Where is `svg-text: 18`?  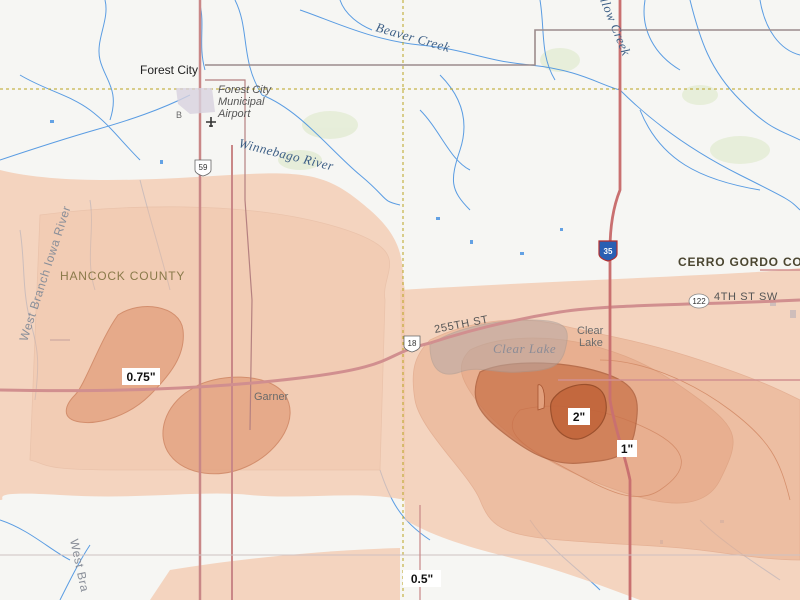 svg-text: 18 is located at coordinates (412, 343).